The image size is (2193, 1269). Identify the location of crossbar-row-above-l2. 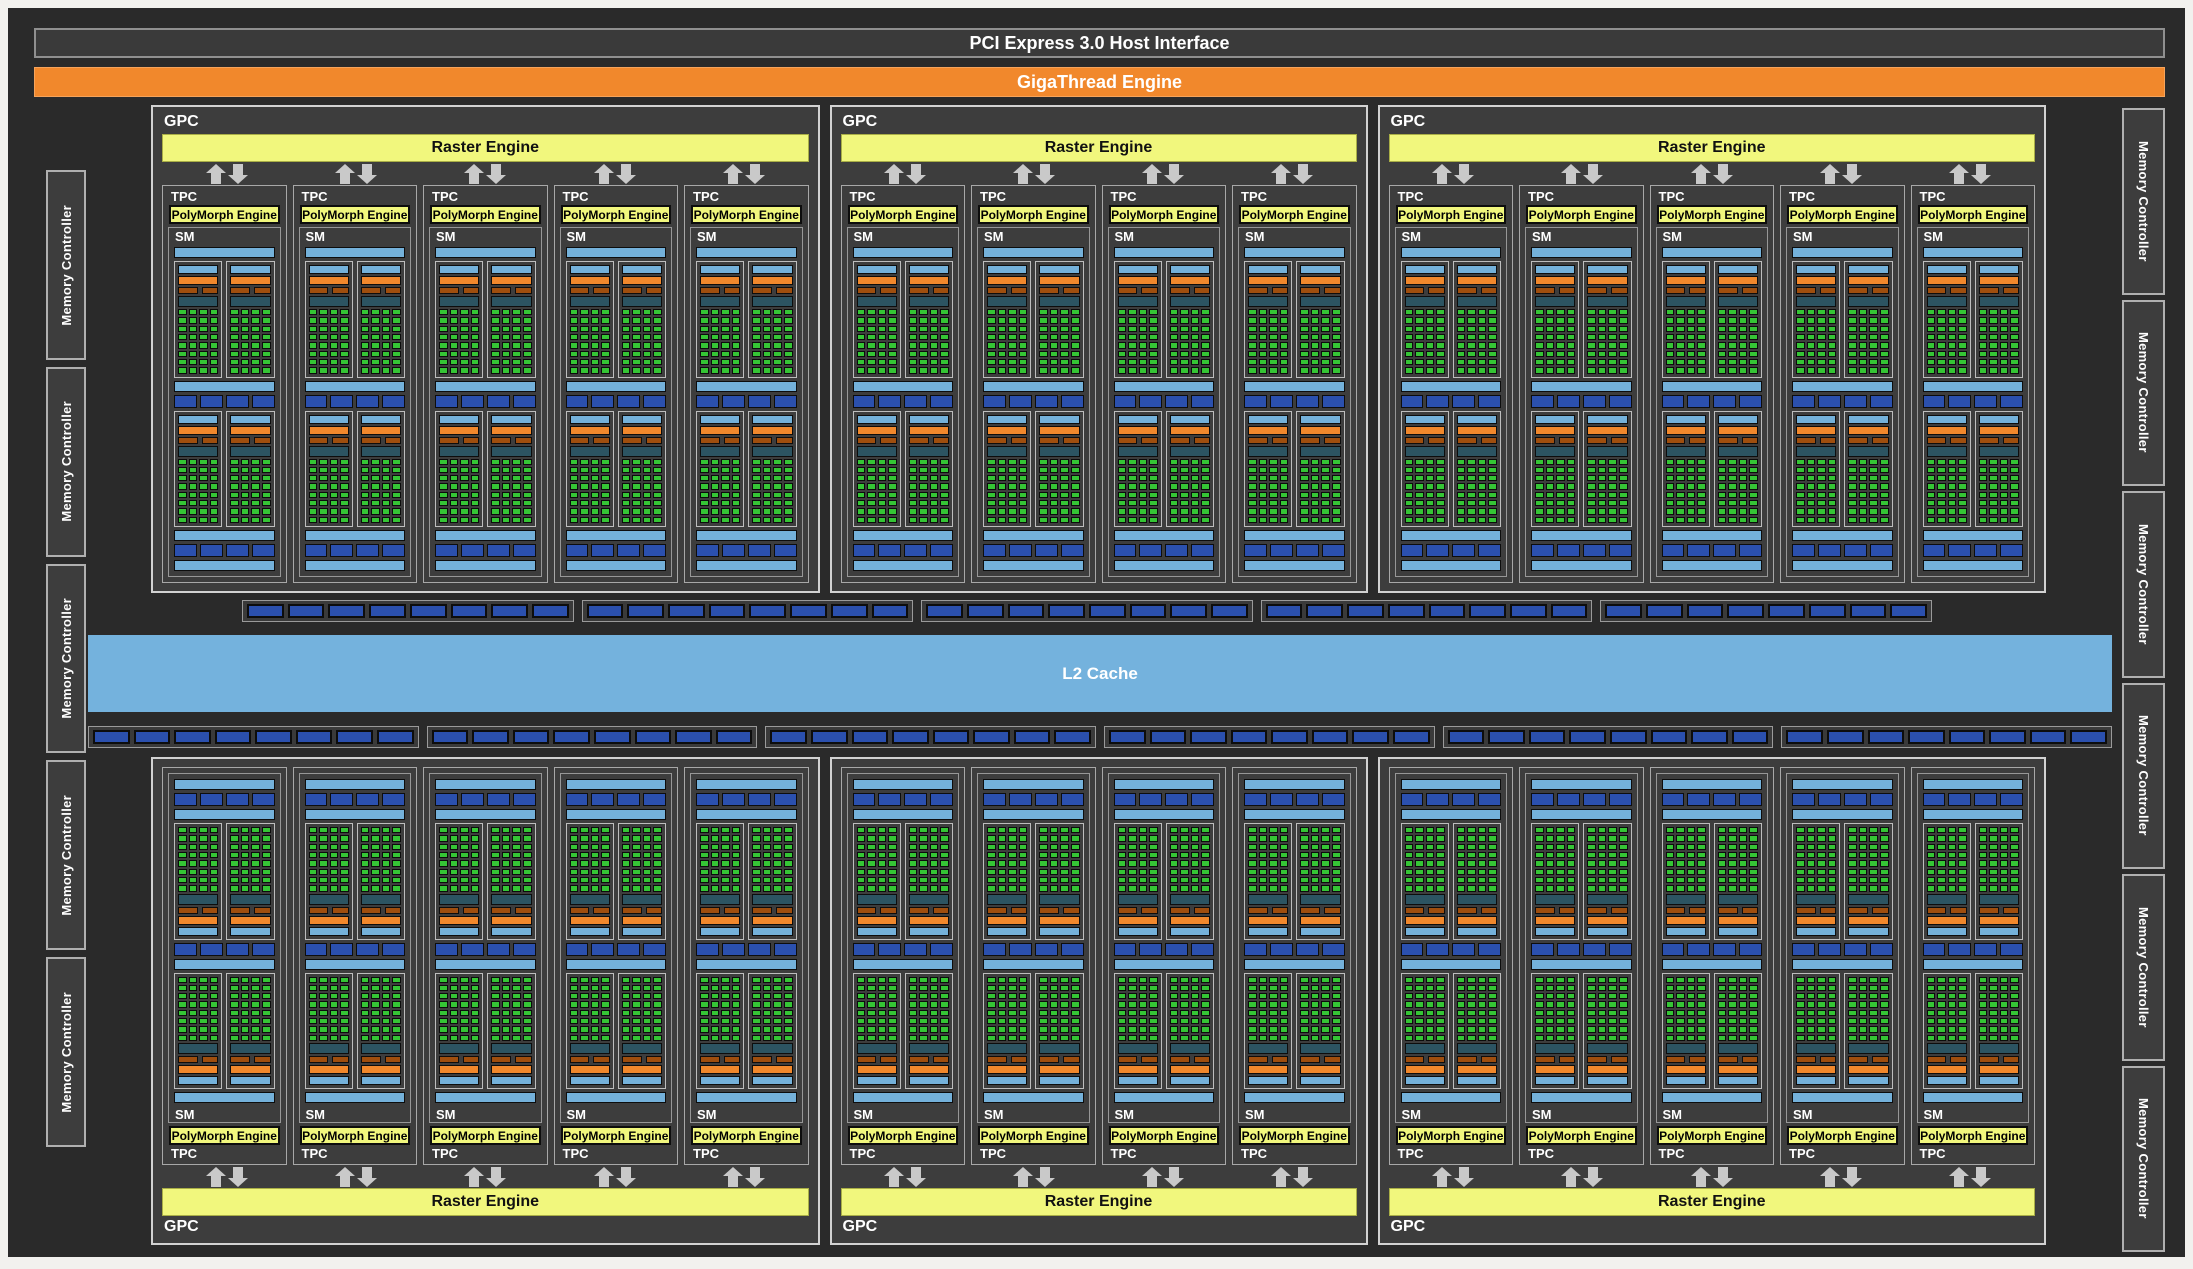
(1087, 611).